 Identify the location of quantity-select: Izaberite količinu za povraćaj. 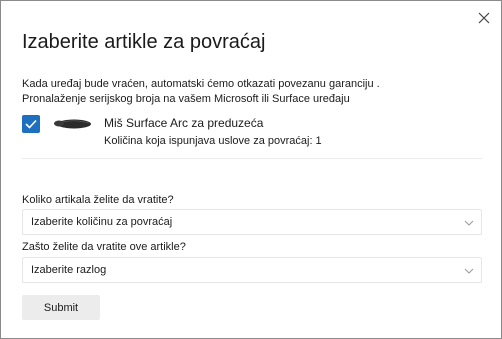
(252, 222).